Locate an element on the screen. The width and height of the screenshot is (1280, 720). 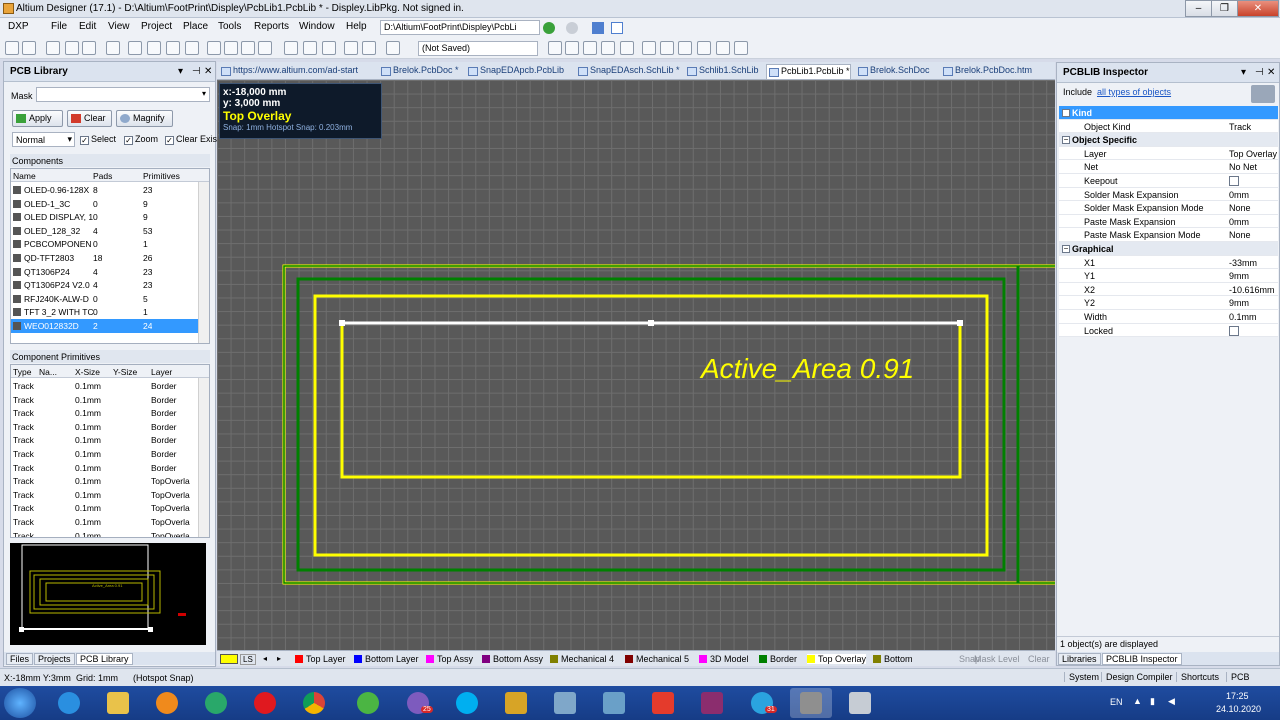
rubber-stamp-icon is located at coordinates (265, 48).